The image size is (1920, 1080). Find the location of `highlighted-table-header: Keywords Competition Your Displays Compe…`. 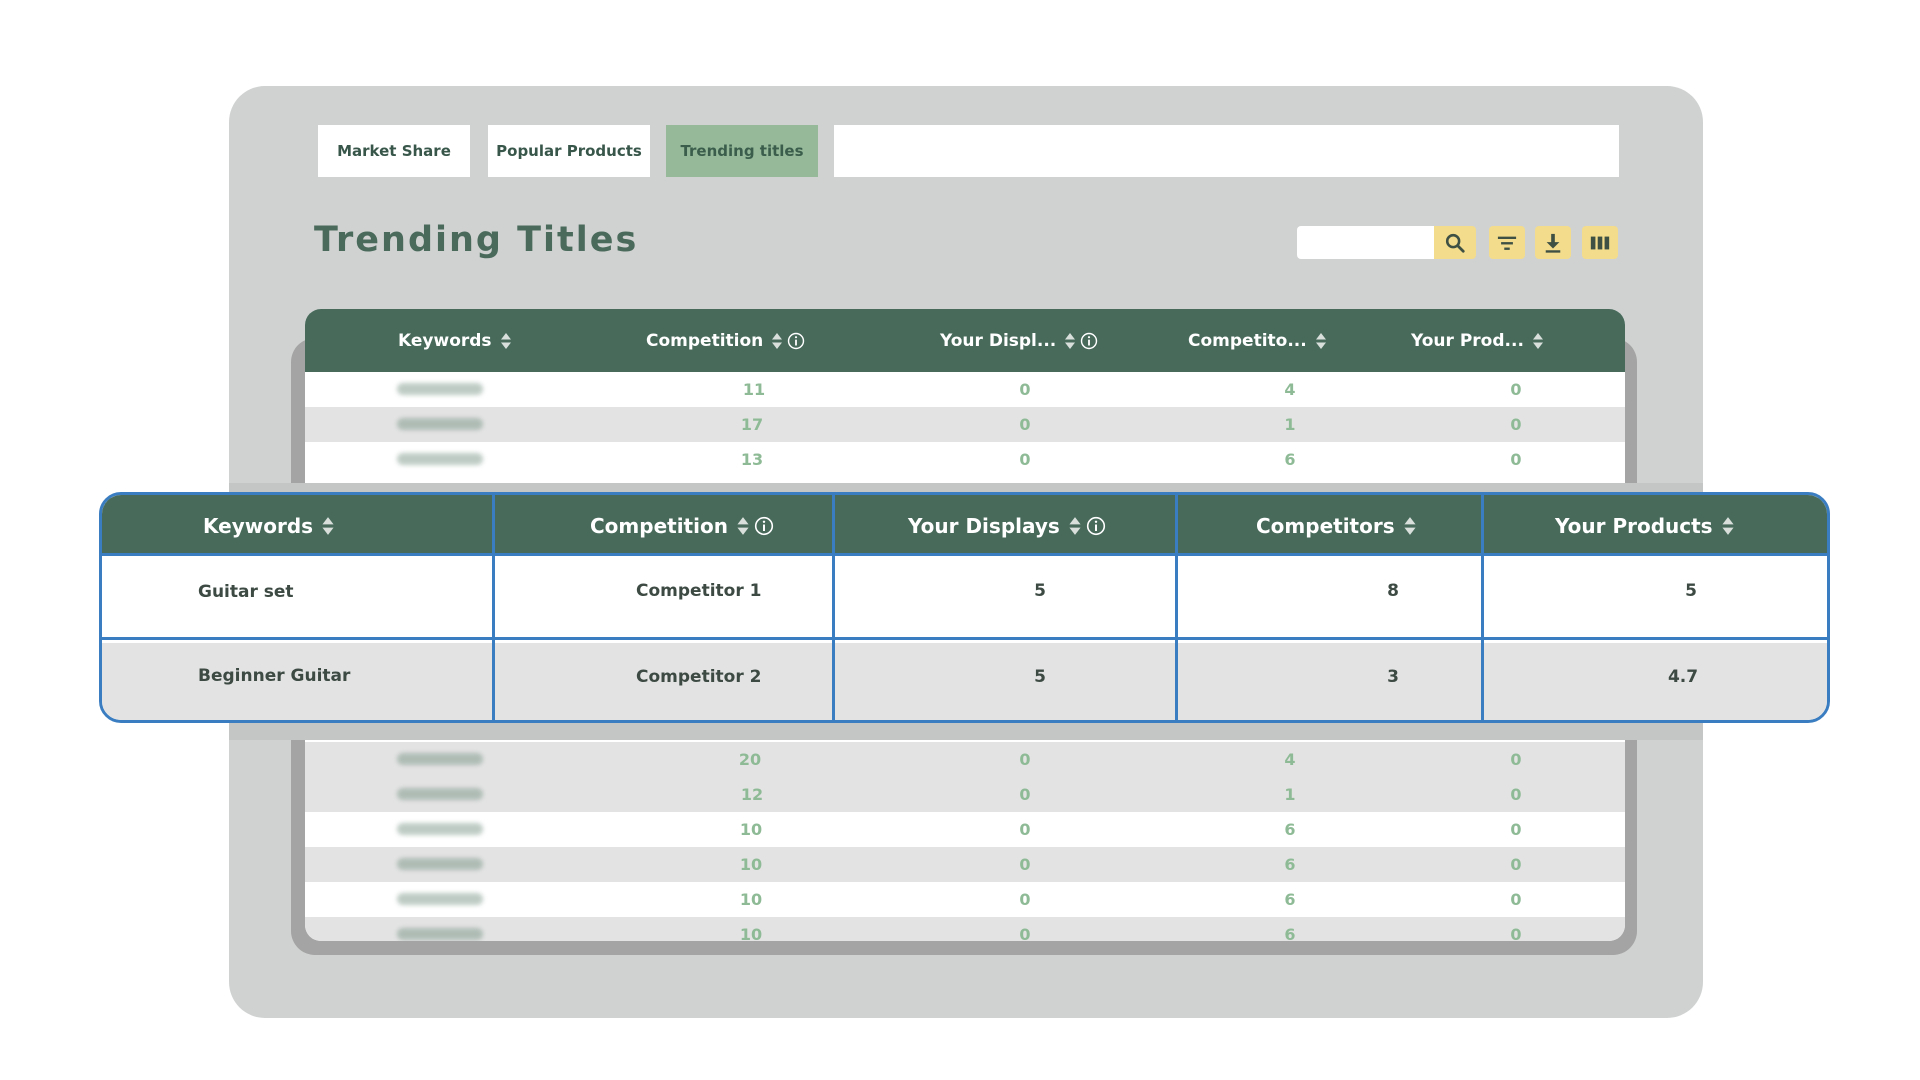

highlighted-table-header: Keywords Competition Your Displays Compe… is located at coordinates (964, 525).